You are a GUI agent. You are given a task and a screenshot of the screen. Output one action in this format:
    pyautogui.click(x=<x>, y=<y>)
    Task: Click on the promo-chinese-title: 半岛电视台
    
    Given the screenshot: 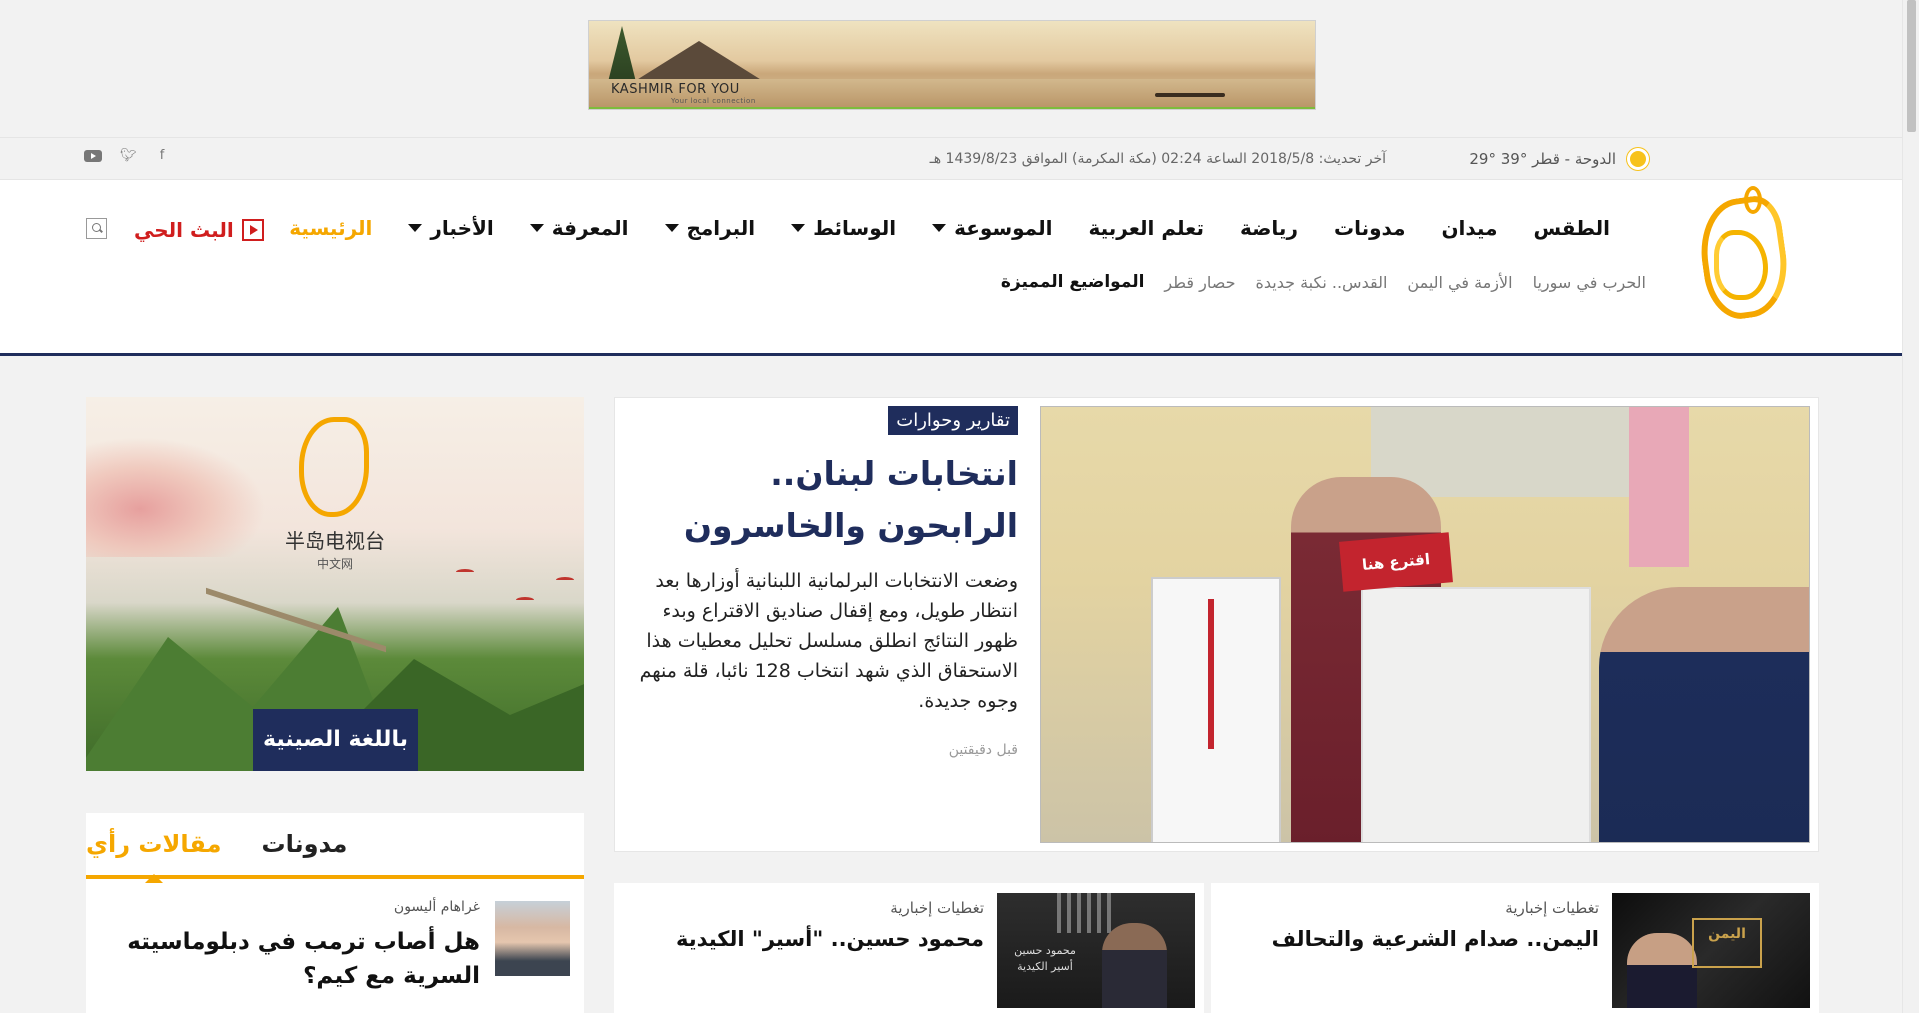 What is the action you would take?
    pyautogui.click(x=335, y=541)
    